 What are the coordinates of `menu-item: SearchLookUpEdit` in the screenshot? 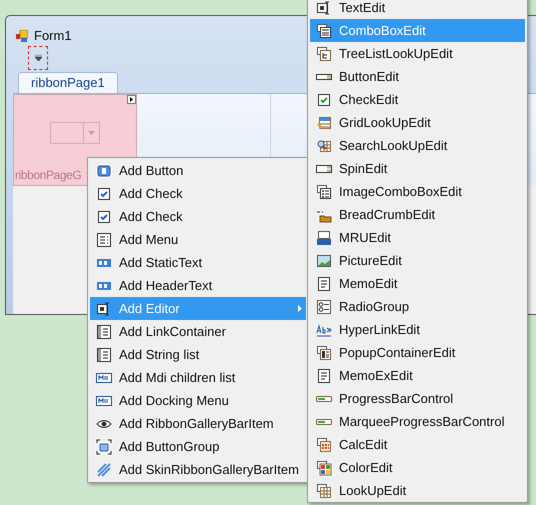 It's located at (417, 145).